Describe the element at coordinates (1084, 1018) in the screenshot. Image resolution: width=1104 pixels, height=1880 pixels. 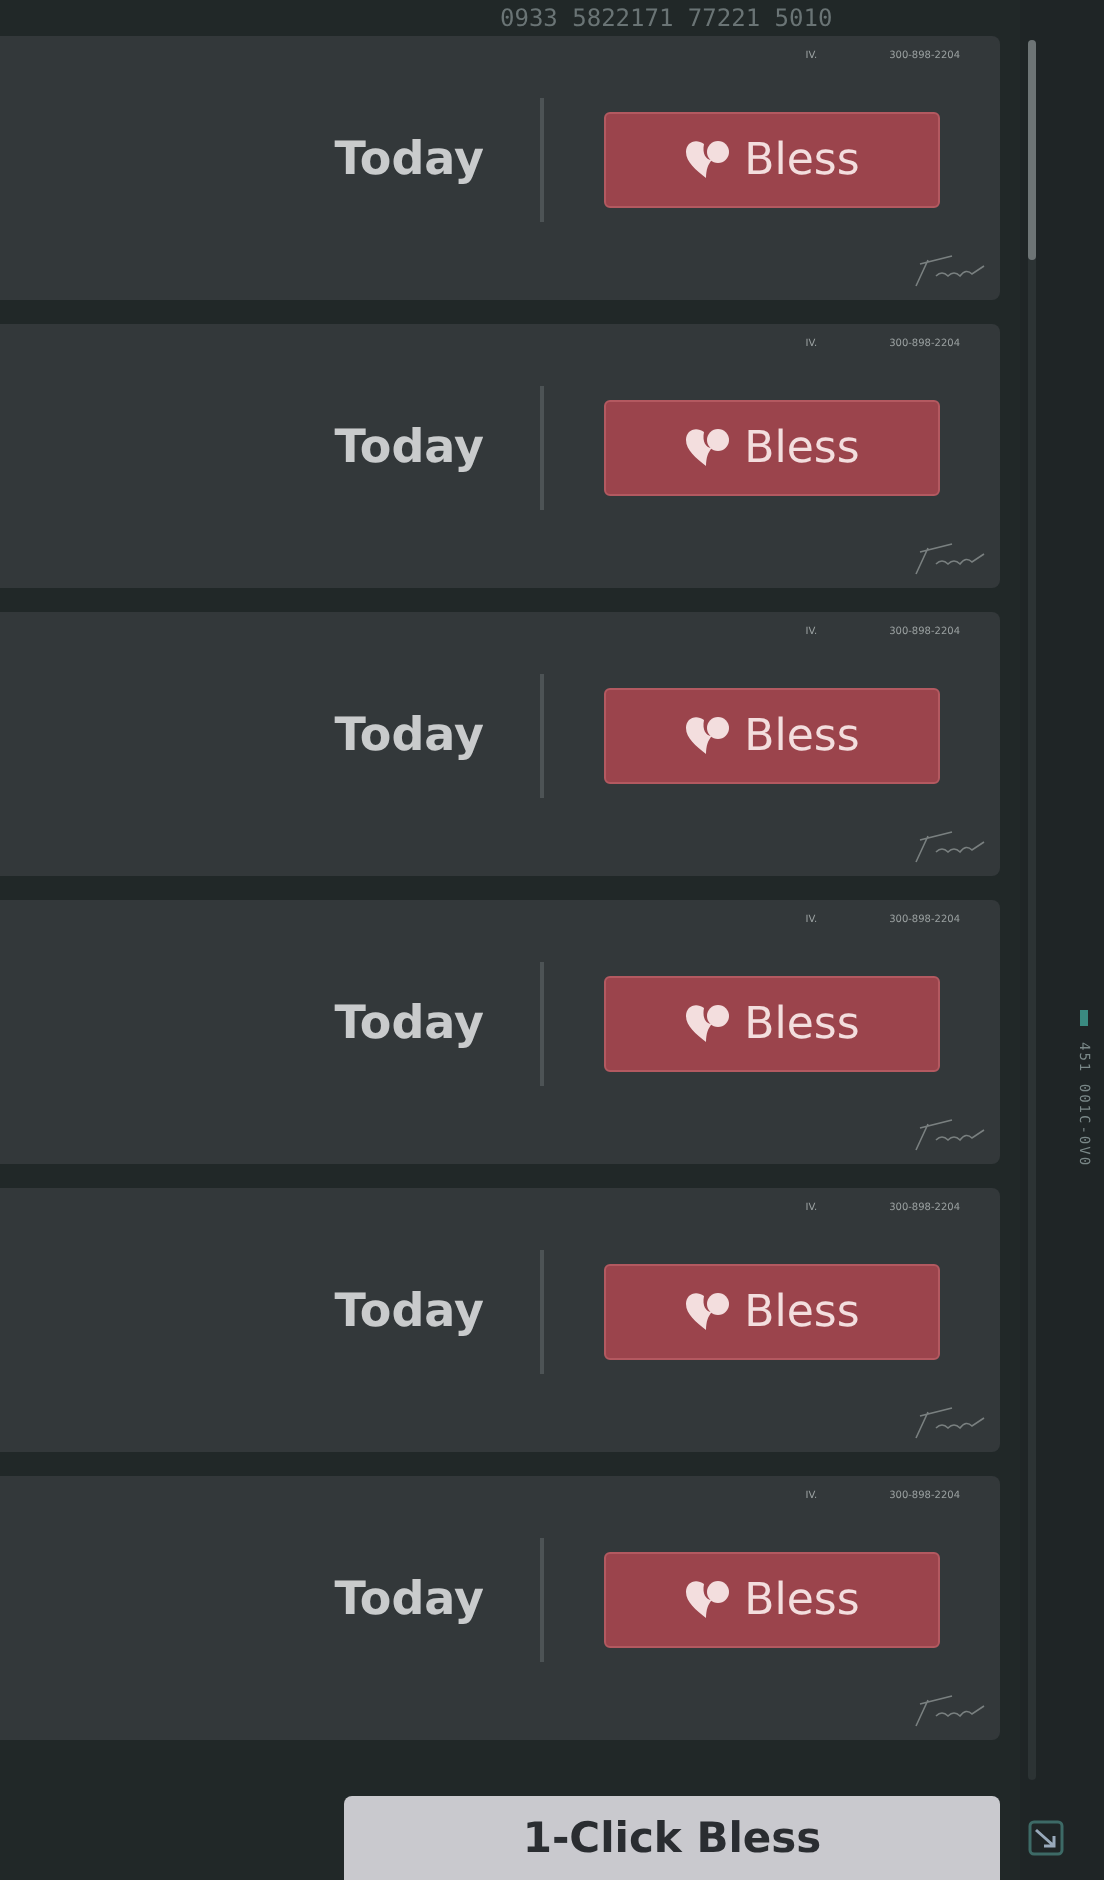
I see `indicator-icon` at that location.